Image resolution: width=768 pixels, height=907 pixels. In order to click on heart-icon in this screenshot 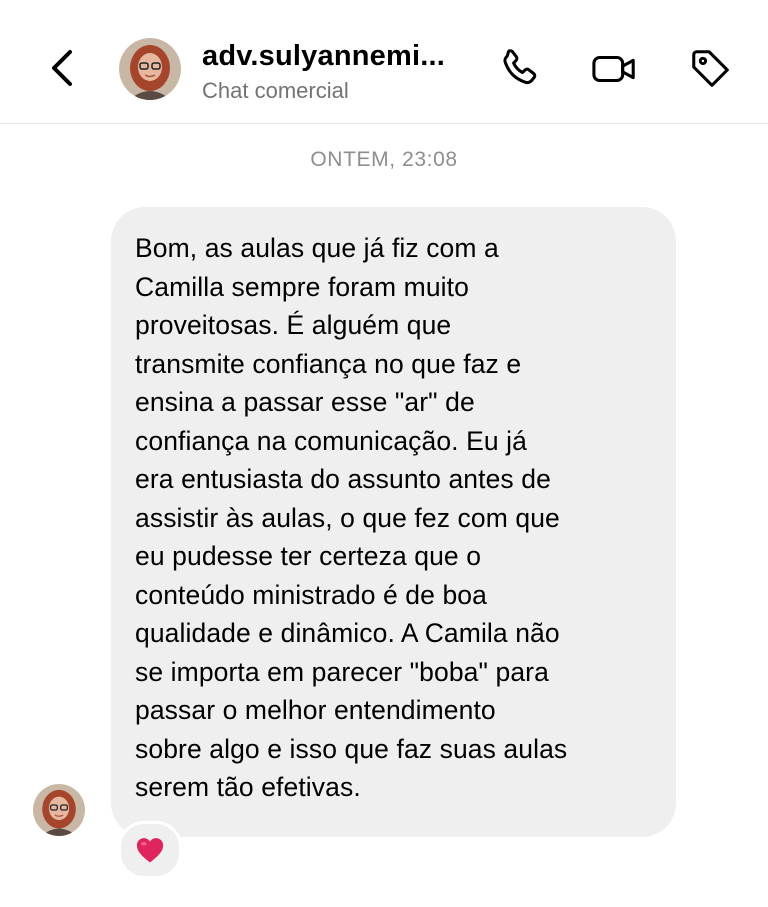, I will do `click(150, 850)`.